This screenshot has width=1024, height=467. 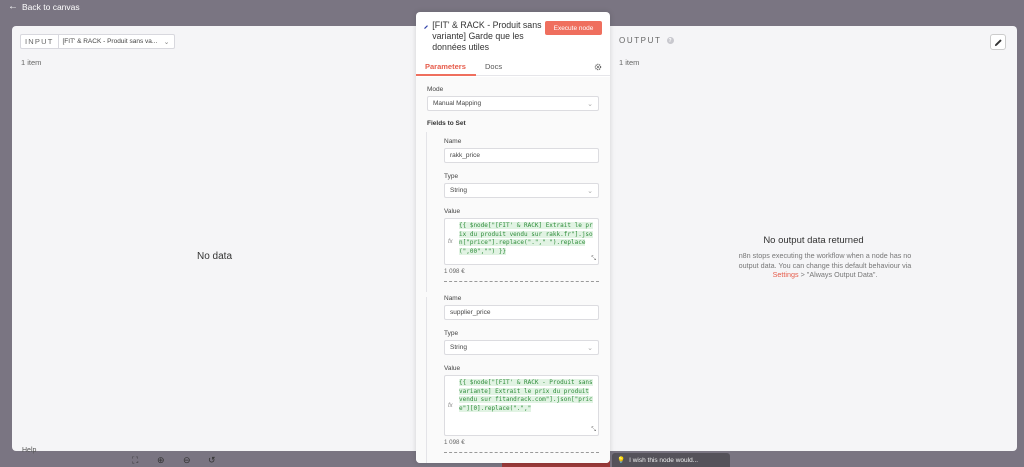 What do you see at coordinates (670, 40) in the screenshot?
I see `info-icon: ?` at bounding box center [670, 40].